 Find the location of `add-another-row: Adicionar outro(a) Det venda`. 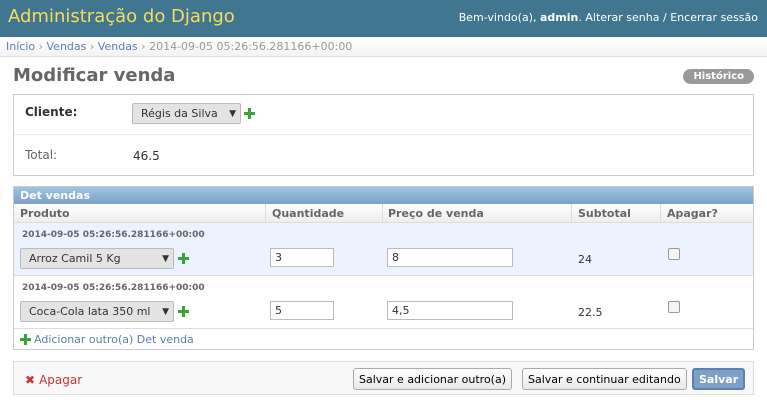

add-another-row: Adicionar outro(a) Det venda is located at coordinates (383, 339).